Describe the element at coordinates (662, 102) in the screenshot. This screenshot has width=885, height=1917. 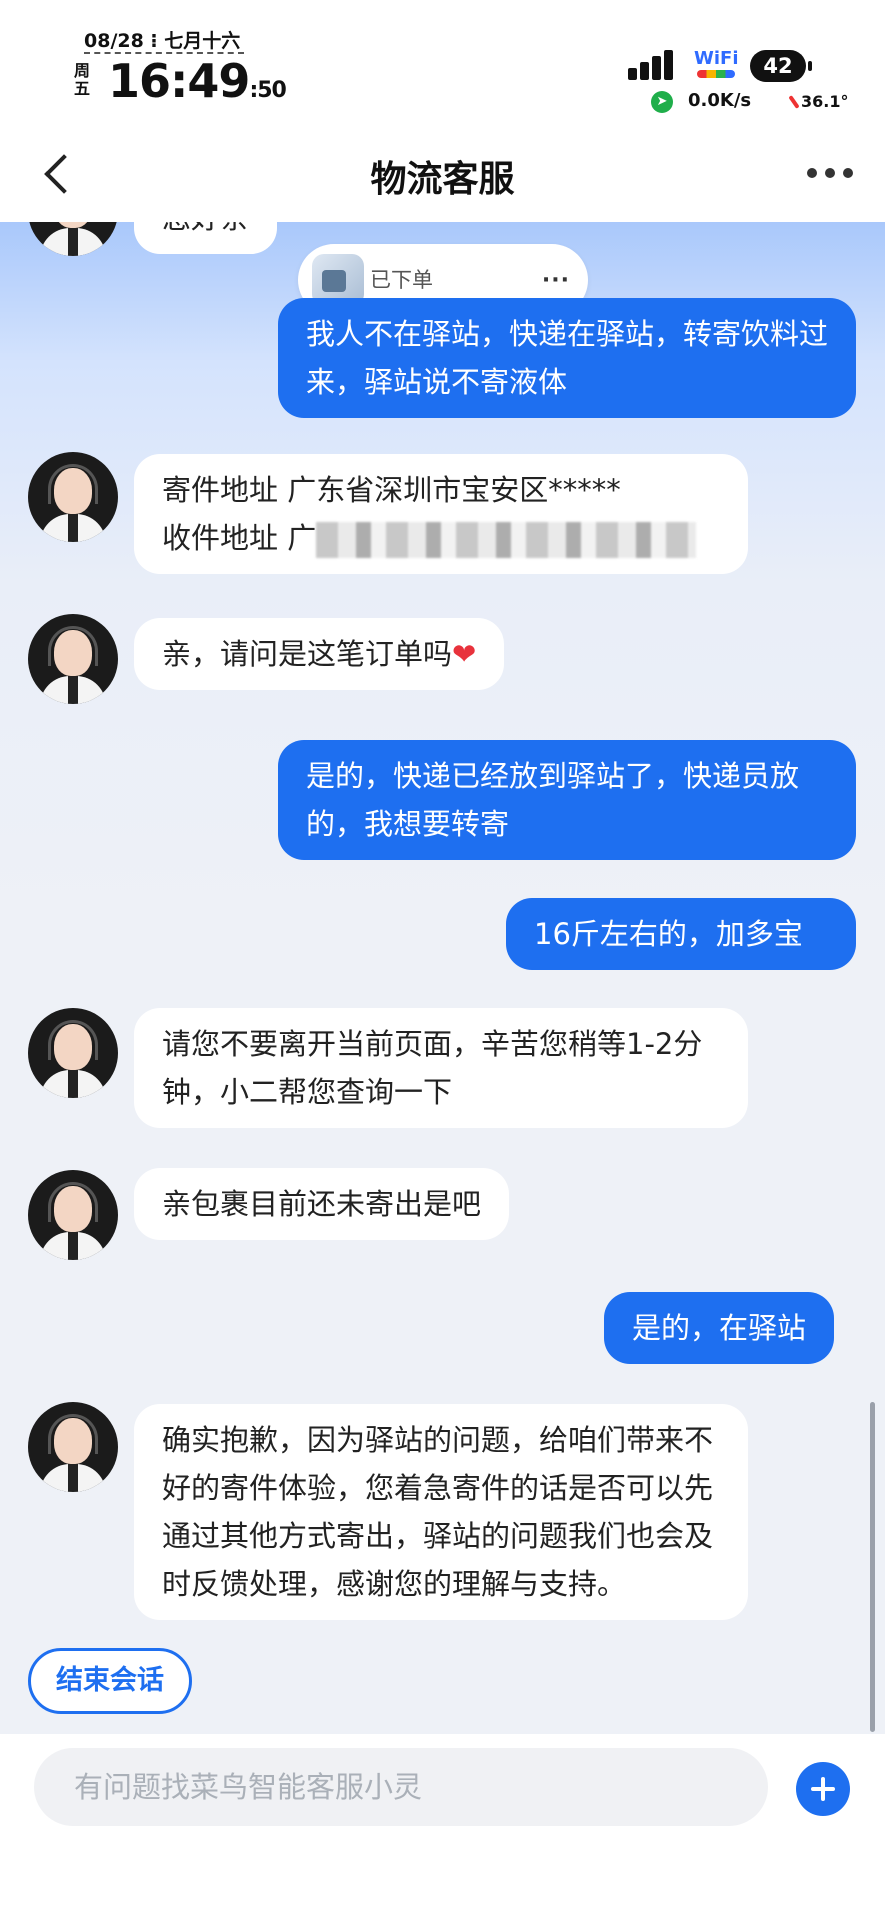
I see `network-arrow-icon: ➤` at that location.